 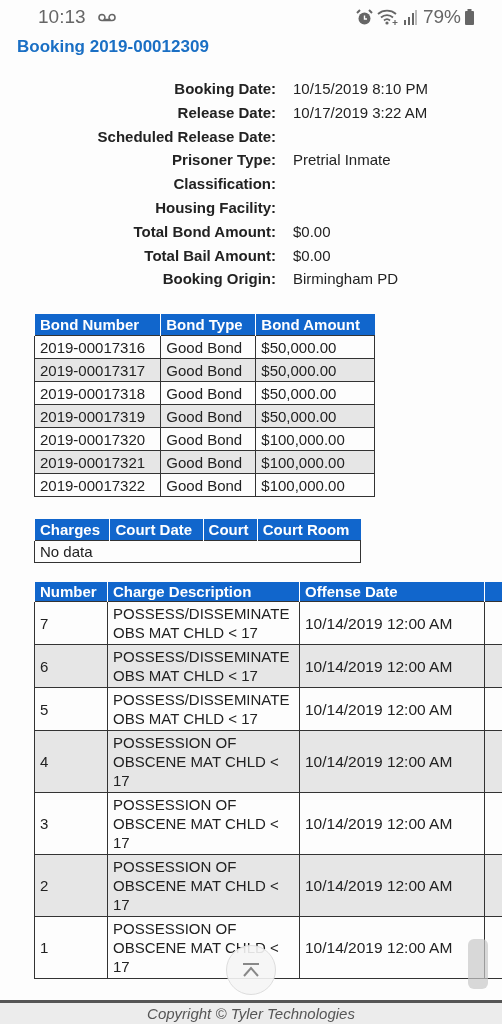 What do you see at coordinates (203, 592) in the screenshot?
I see `column-header: Charge Description` at bounding box center [203, 592].